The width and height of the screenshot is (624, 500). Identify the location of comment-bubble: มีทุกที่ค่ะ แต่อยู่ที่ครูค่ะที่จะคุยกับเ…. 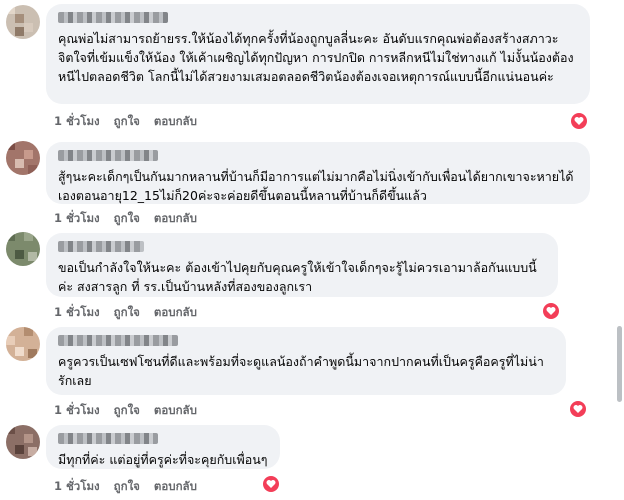
(163, 447).